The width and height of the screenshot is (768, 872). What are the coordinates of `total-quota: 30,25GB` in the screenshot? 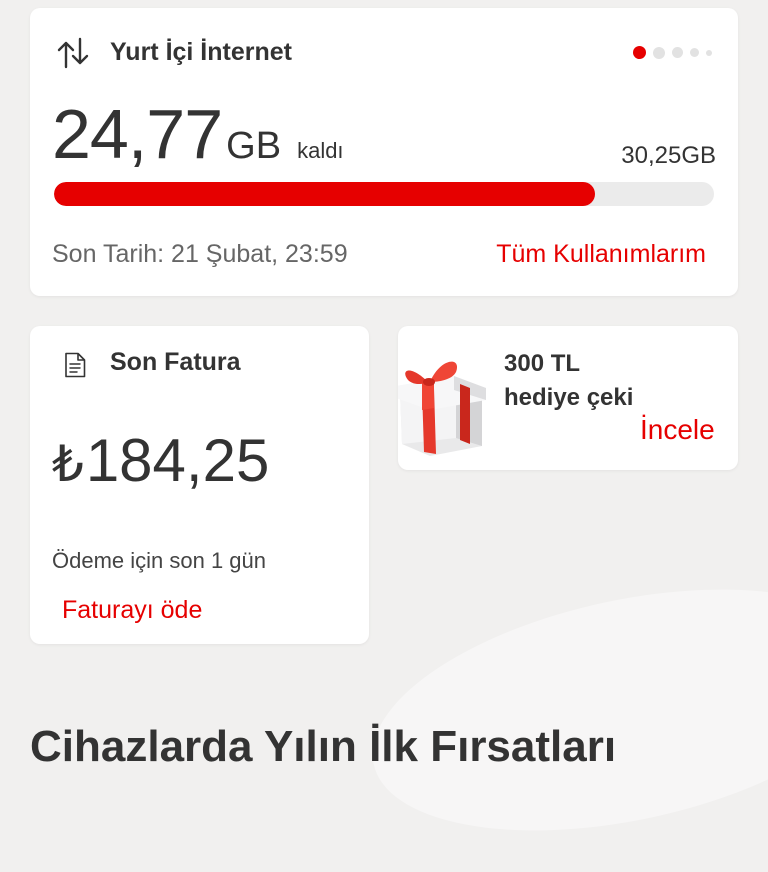 It's located at (668, 155).